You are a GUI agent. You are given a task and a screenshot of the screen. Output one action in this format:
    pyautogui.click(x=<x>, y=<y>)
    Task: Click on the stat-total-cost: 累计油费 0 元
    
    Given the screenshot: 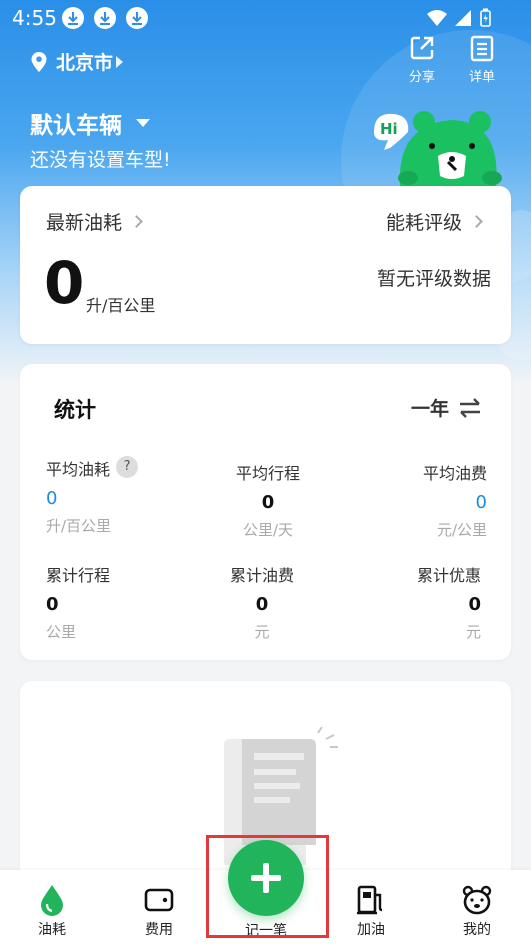 What is the action you would take?
    pyautogui.click(x=262, y=602)
    